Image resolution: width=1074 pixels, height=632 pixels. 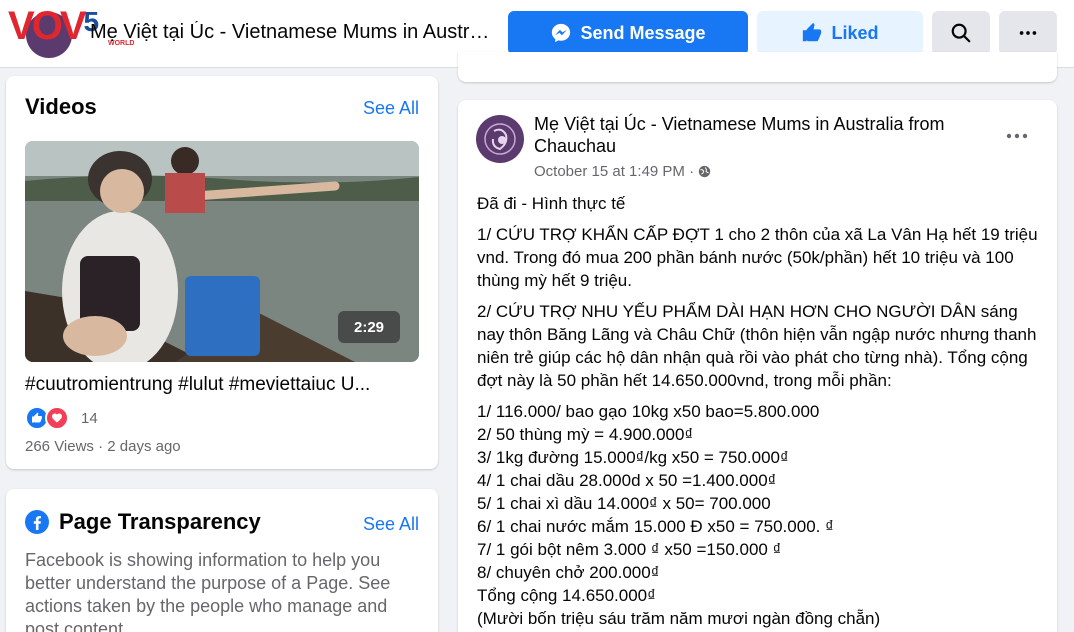 What do you see at coordinates (160, 521) in the screenshot?
I see `page-transparency-title: Page Transparency` at bounding box center [160, 521].